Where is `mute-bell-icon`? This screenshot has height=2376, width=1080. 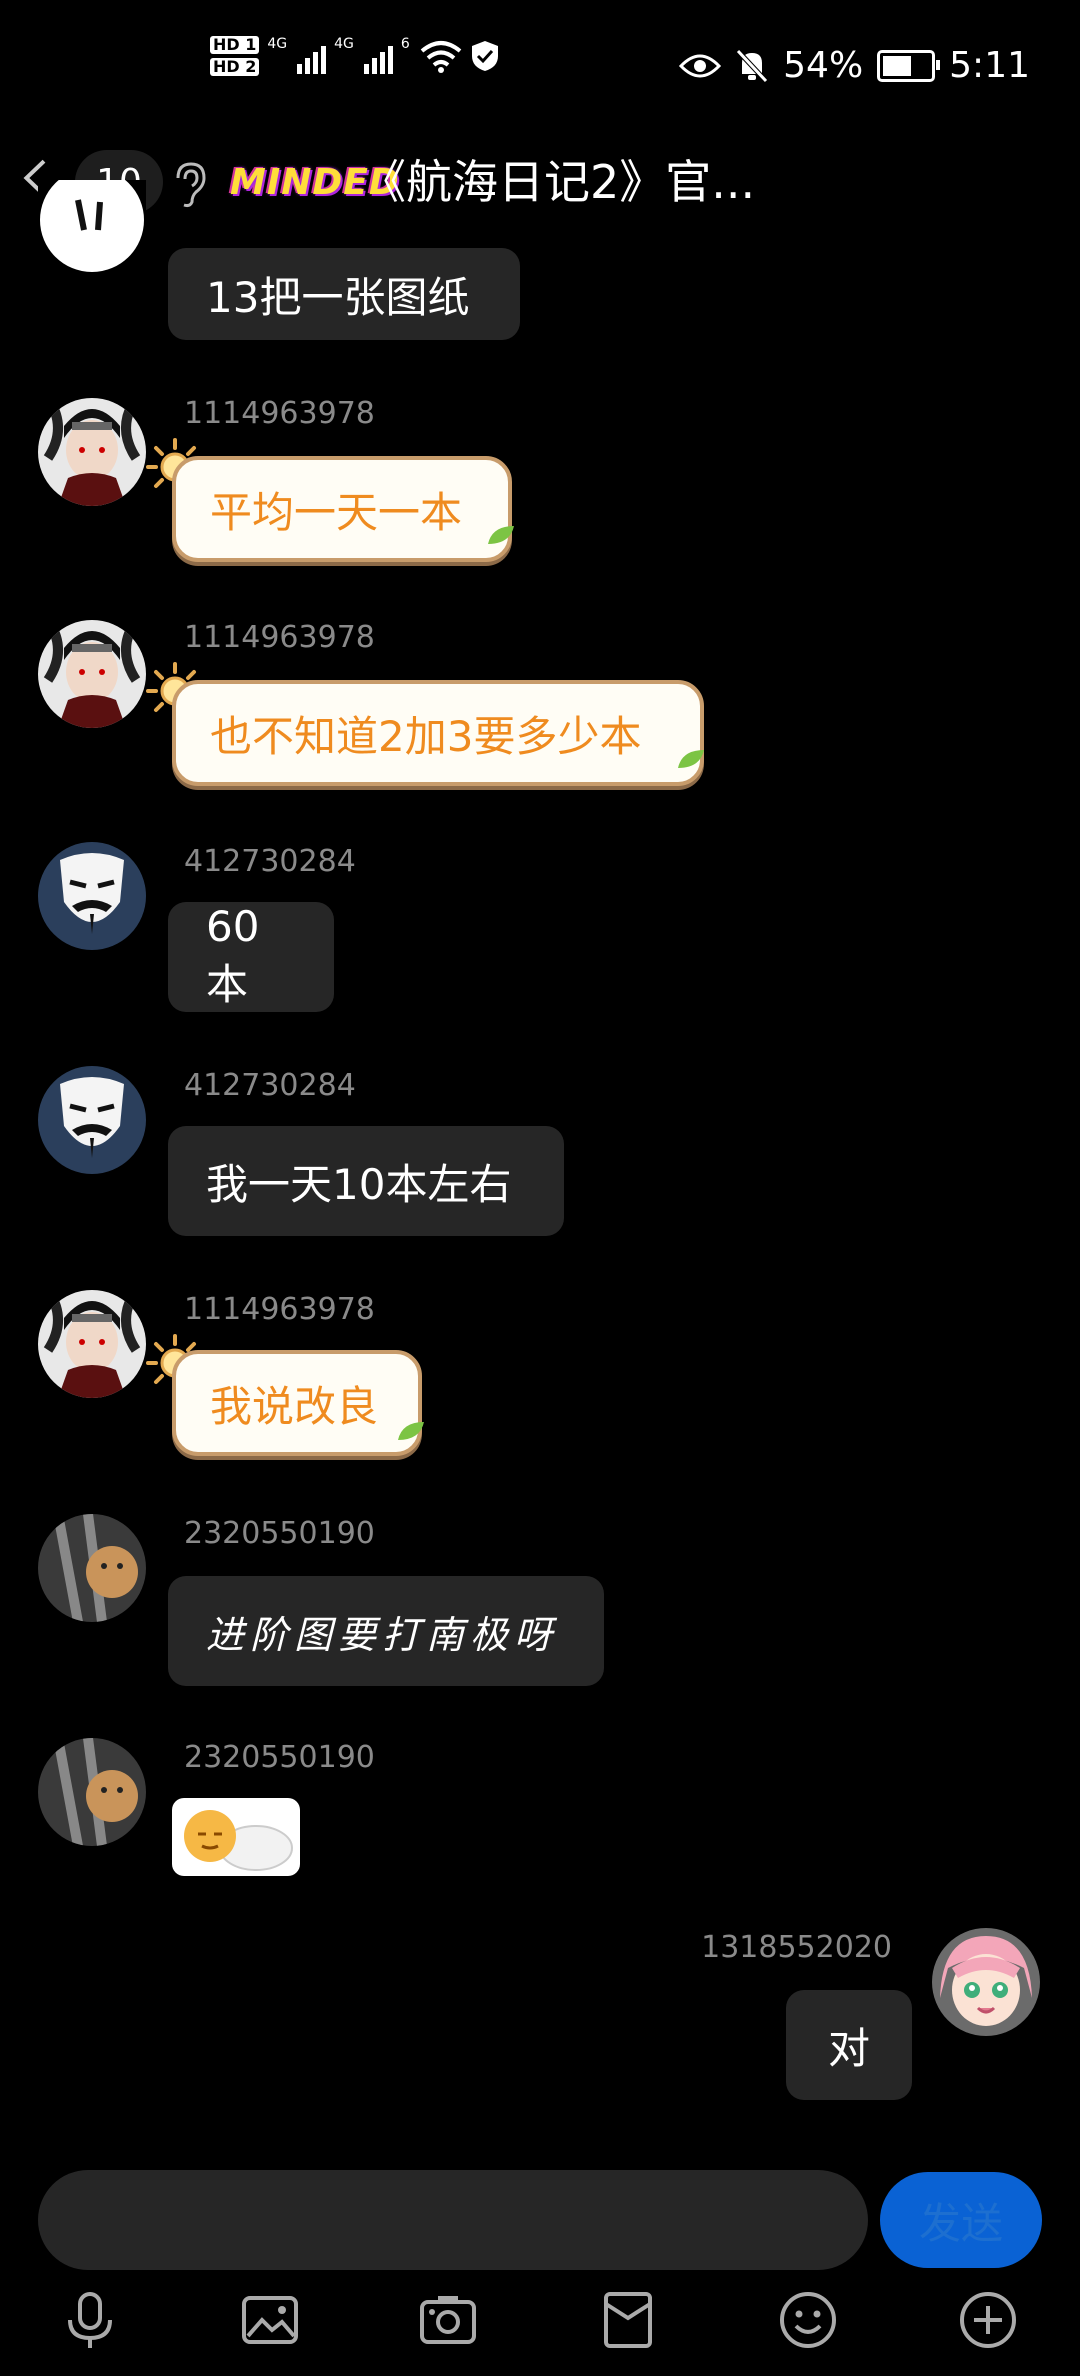 mute-bell-icon is located at coordinates (752, 65).